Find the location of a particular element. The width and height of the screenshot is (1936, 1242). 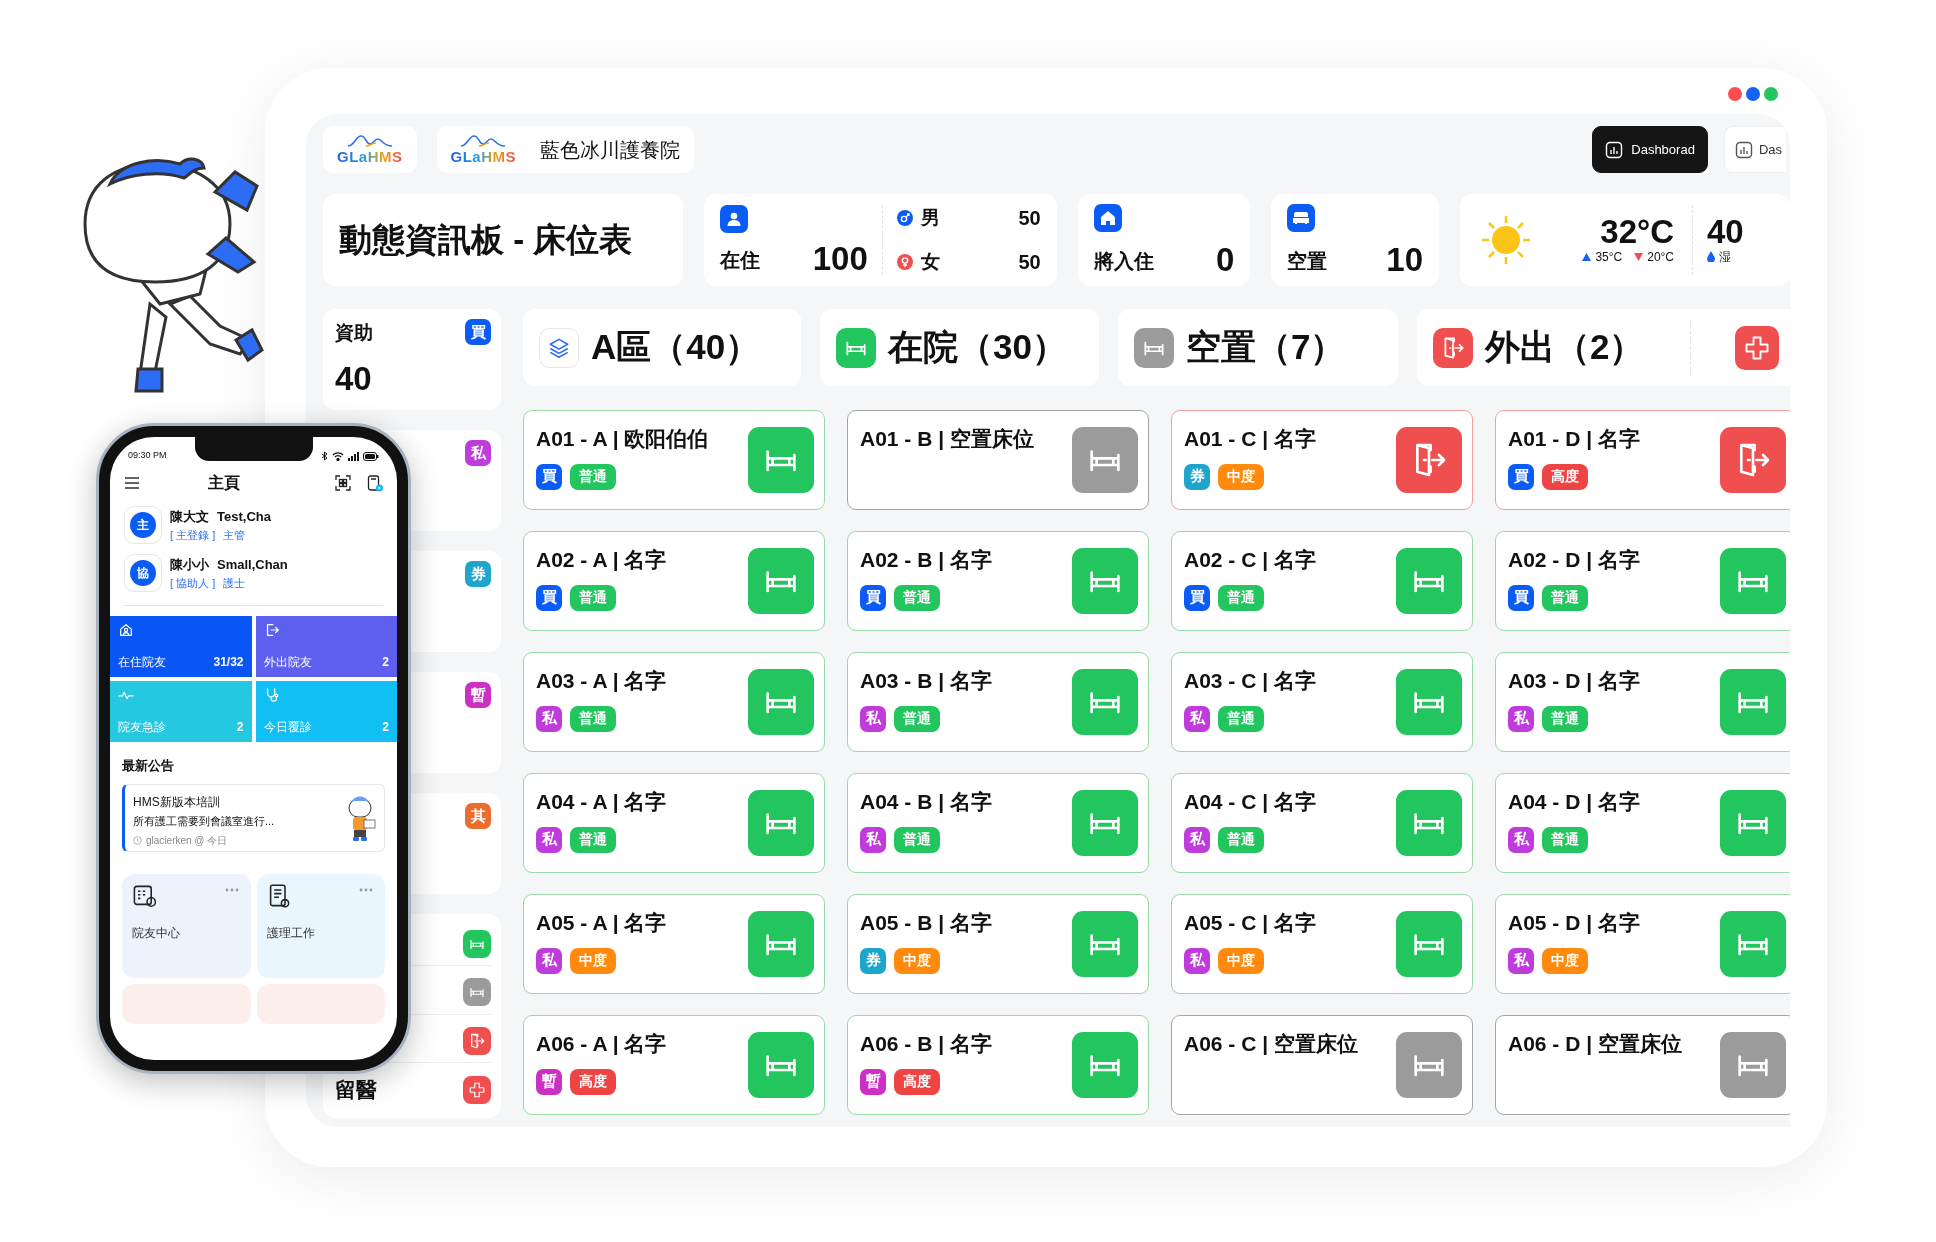

funding-badge: 暫 is located at coordinates (478, 695).